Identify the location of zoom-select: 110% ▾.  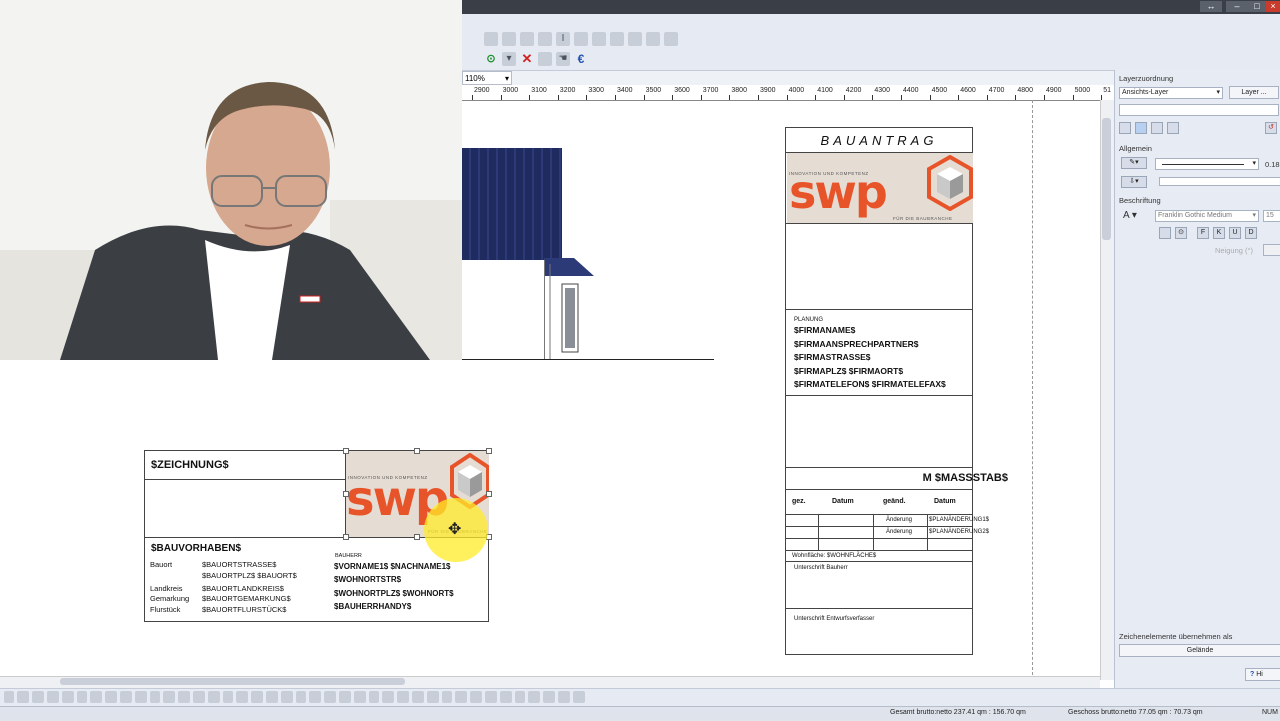
(487, 78).